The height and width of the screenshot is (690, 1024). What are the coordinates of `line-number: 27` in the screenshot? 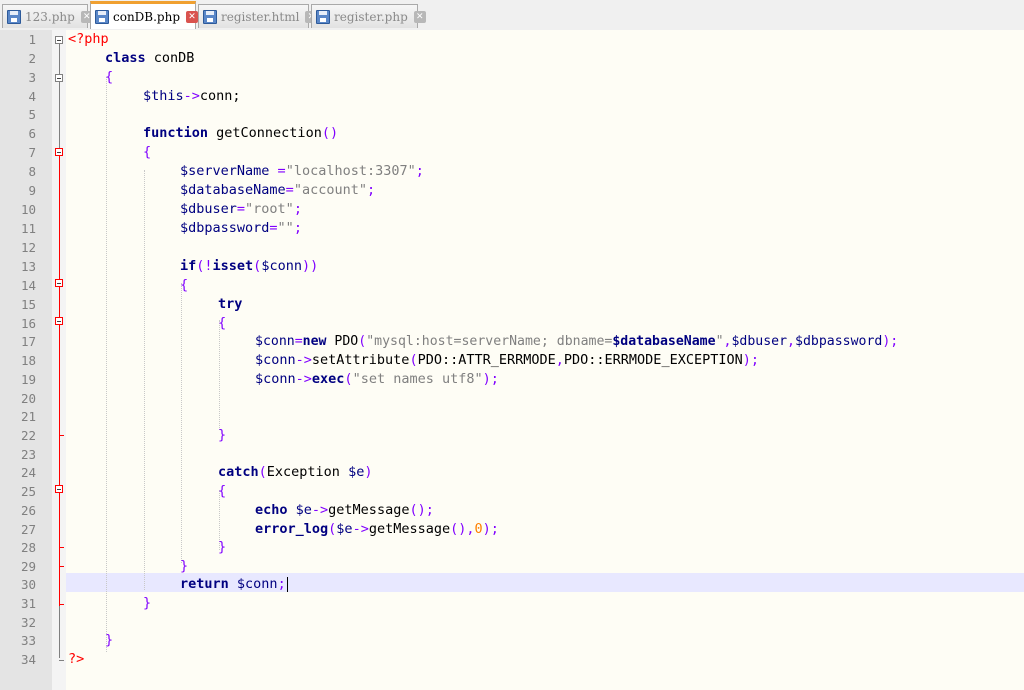 It's located at (28, 529).